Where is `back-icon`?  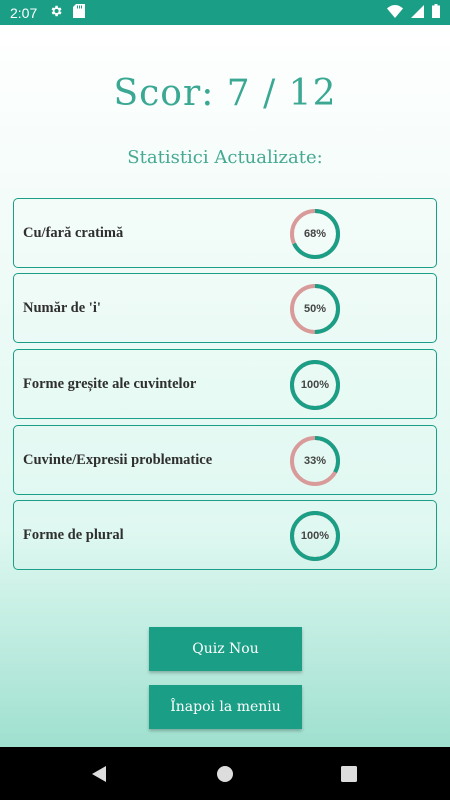 back-icon is located at coordinates (99, 773).